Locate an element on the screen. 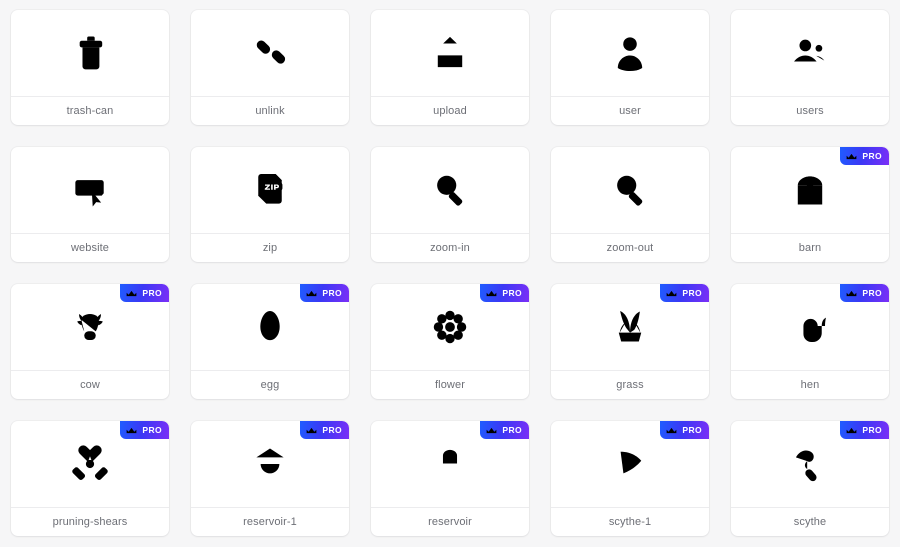 The height and width of the screenshot is (547, 900). icon-label-area: barn is located at coordinates (810, 247).